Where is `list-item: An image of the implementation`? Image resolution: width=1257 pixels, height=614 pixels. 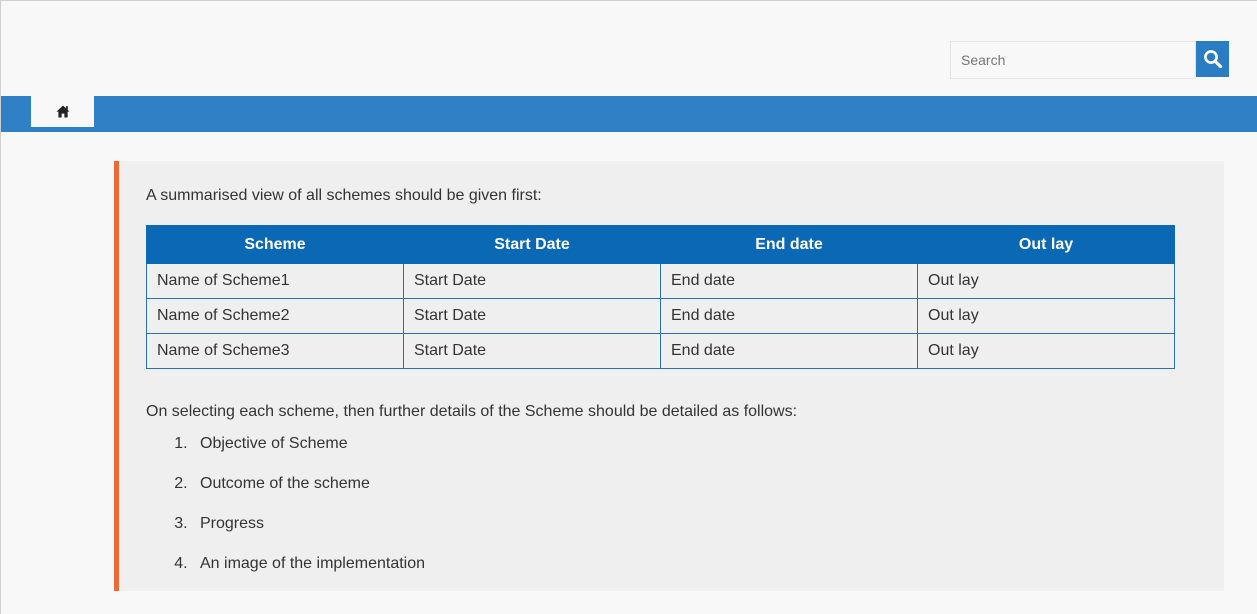
list-item: An image of the implementation is located at coordinates (308, 575).